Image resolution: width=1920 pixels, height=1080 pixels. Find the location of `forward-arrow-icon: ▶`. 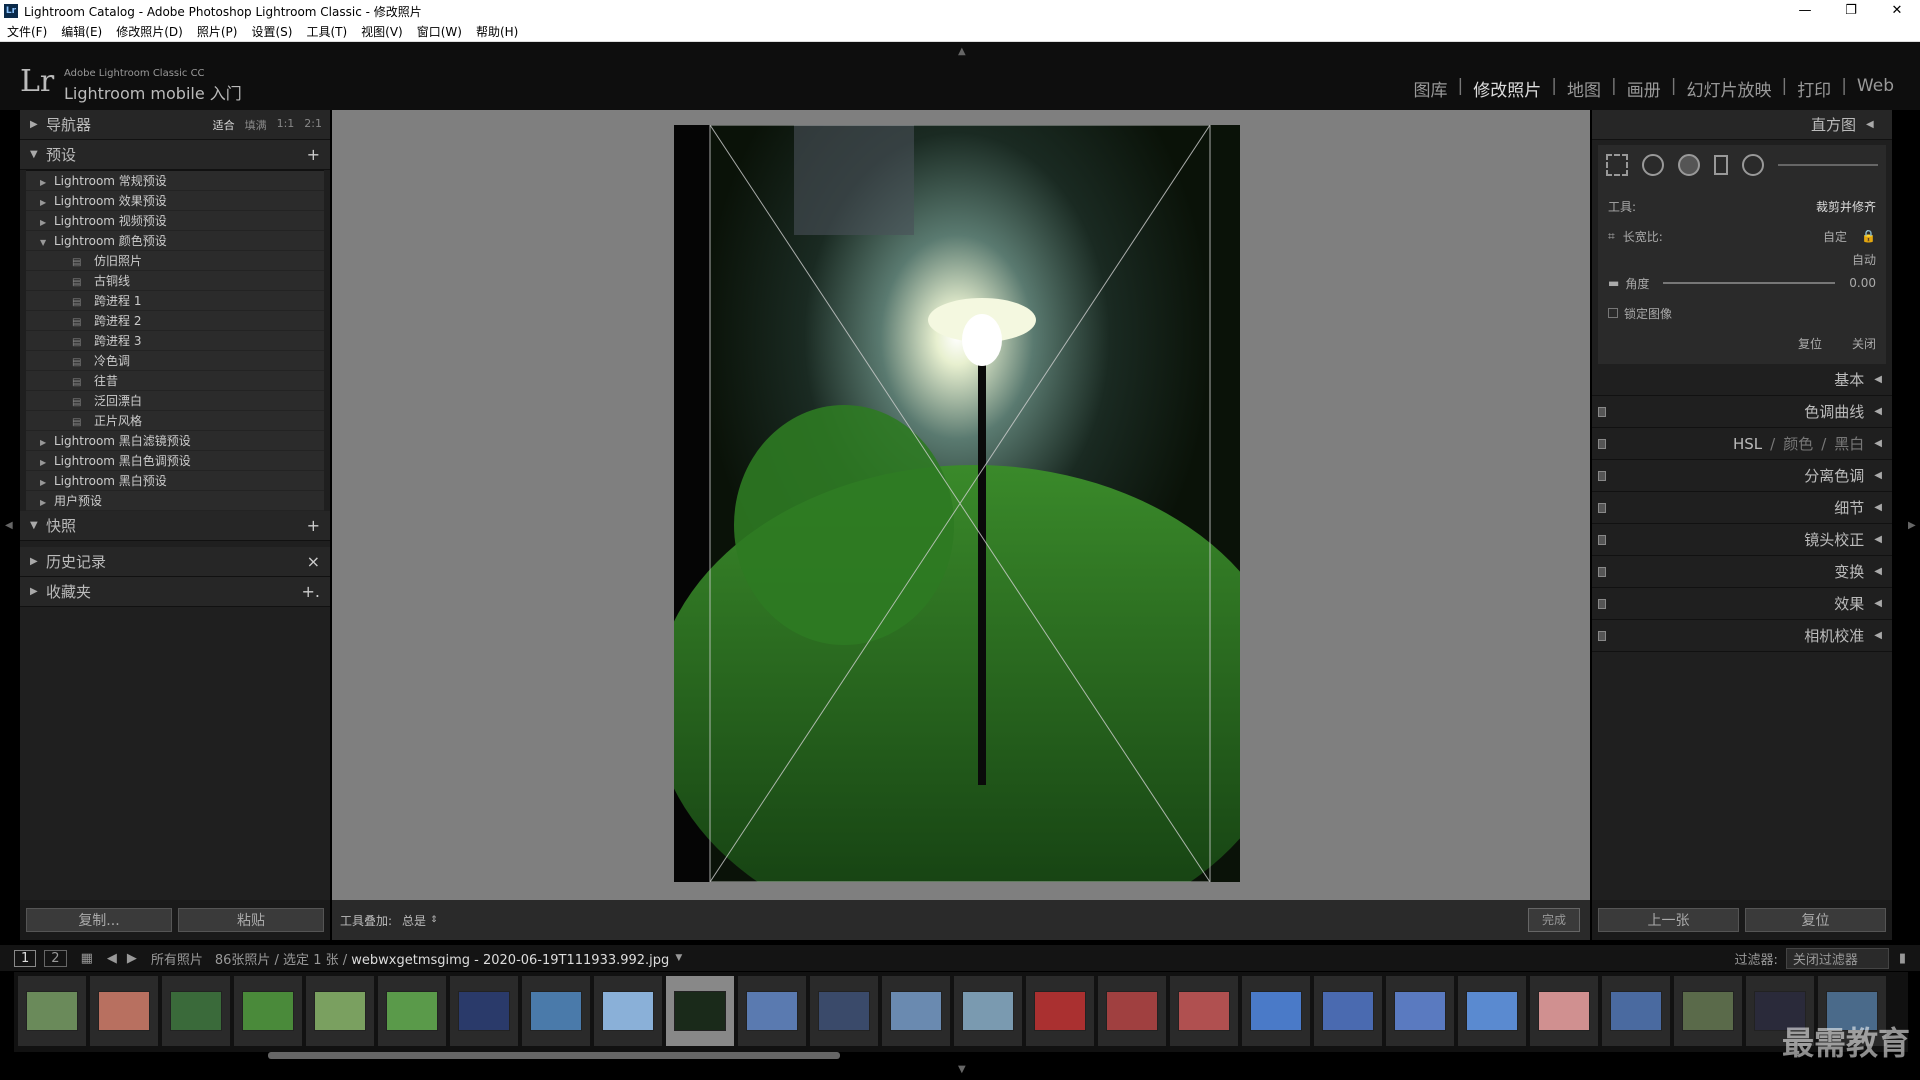

forward-arrow-icon: ▶ is located at coordinates (132, 958).